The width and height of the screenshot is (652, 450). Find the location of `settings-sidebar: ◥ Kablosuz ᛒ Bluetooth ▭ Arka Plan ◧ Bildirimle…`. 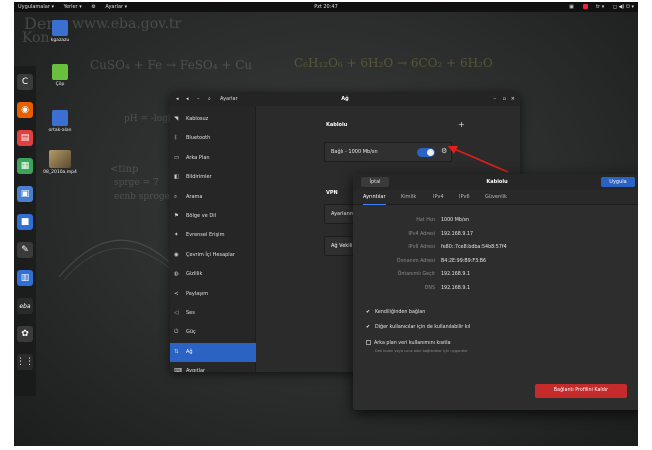

settings-sidebar: ◥ Kablosuz ᛒ Bluetooth ▭ Arka Plan ◧ Bildirimle… is located at coordinates (213, 239).